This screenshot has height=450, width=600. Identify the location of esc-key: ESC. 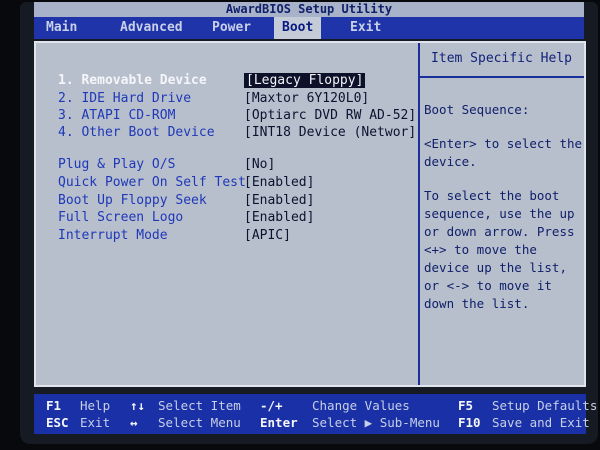
(57, 422).